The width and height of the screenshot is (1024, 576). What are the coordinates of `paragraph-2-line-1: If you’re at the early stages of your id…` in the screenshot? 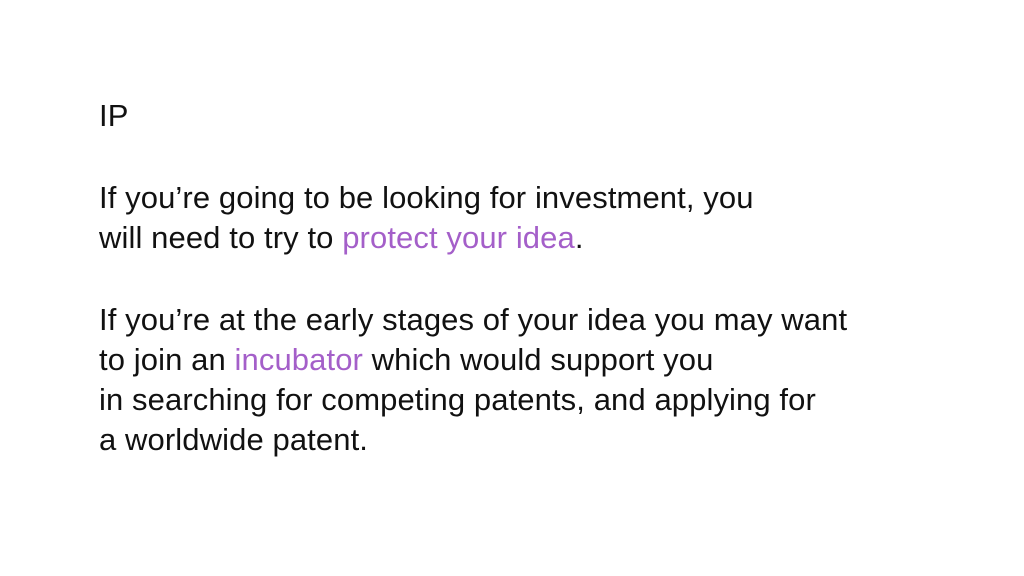 It's located at (473, 319).